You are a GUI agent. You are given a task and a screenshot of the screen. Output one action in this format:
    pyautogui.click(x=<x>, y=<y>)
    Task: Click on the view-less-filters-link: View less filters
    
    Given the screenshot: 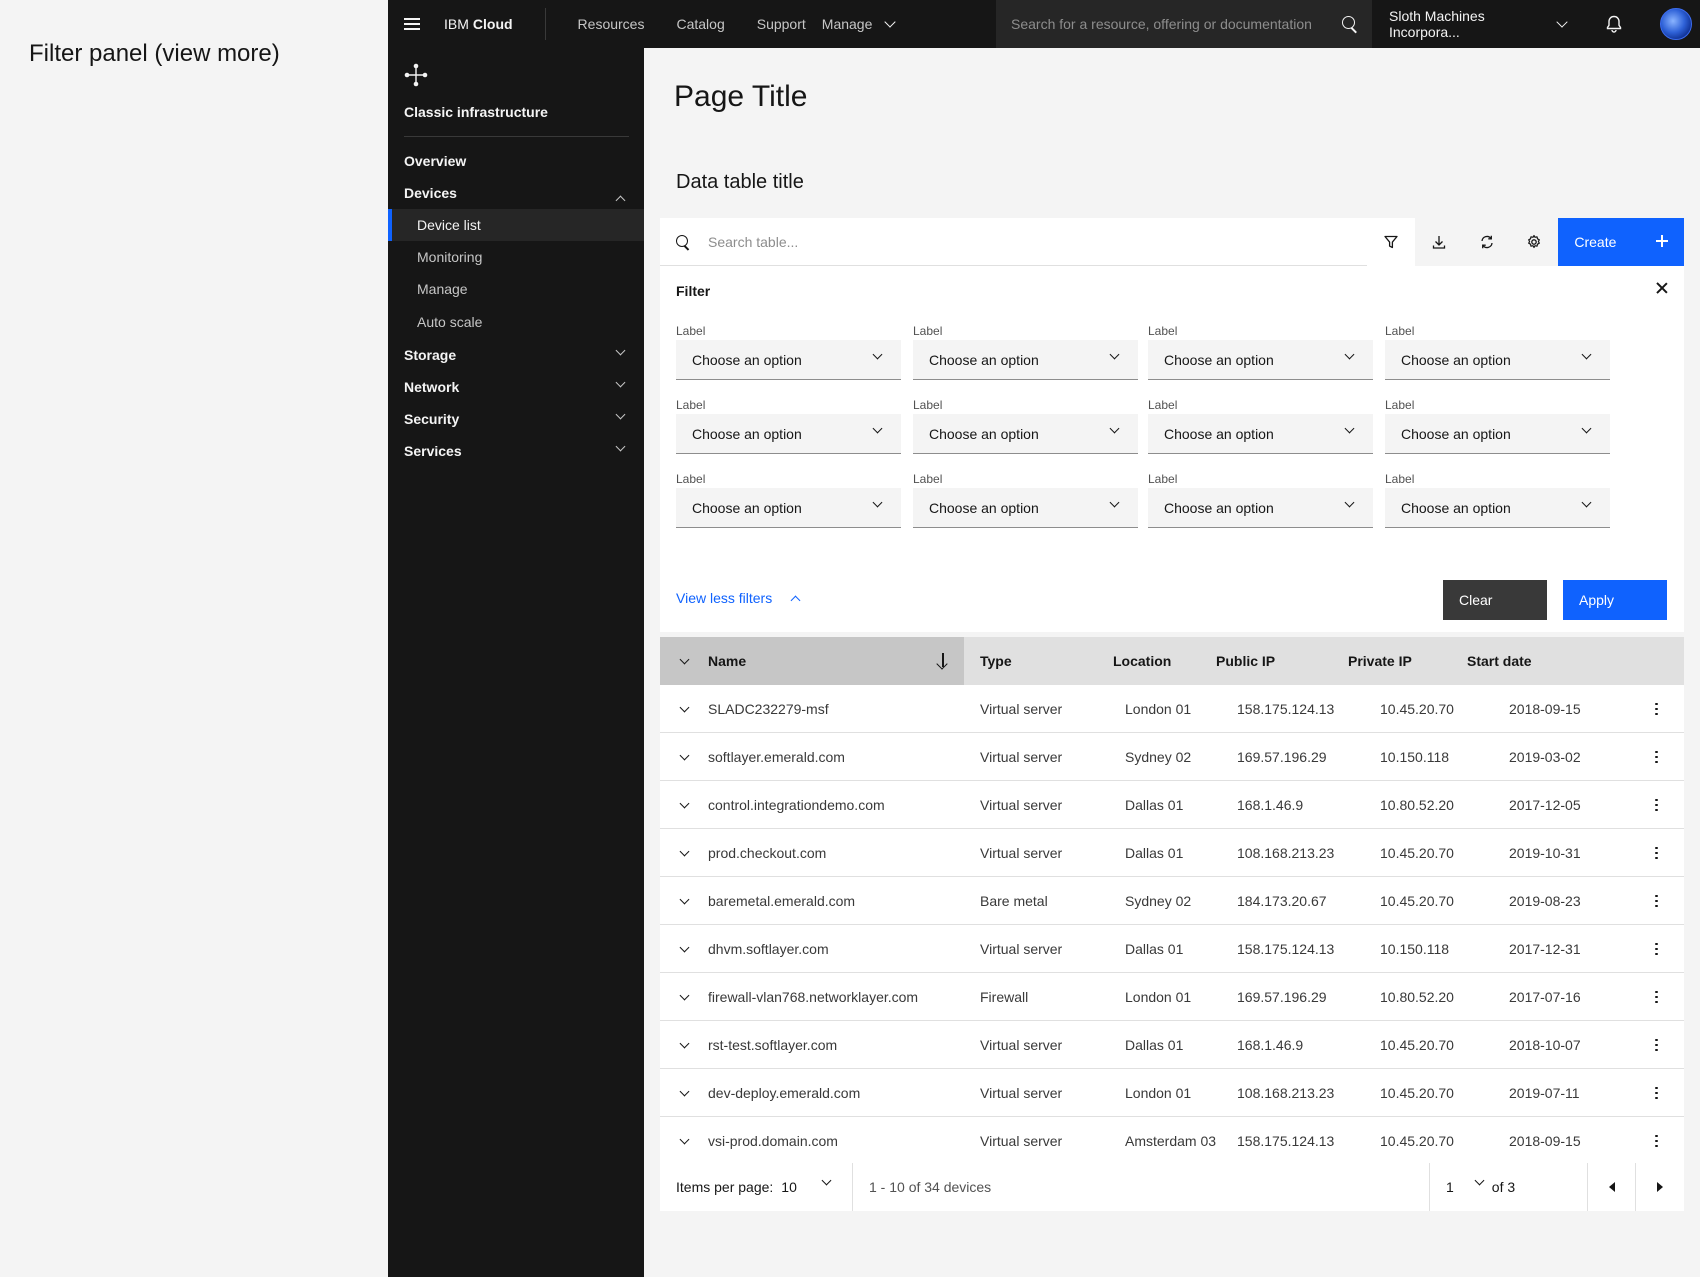 What is the action you would take?
    pyautogui.click(x=738, y=598)
    